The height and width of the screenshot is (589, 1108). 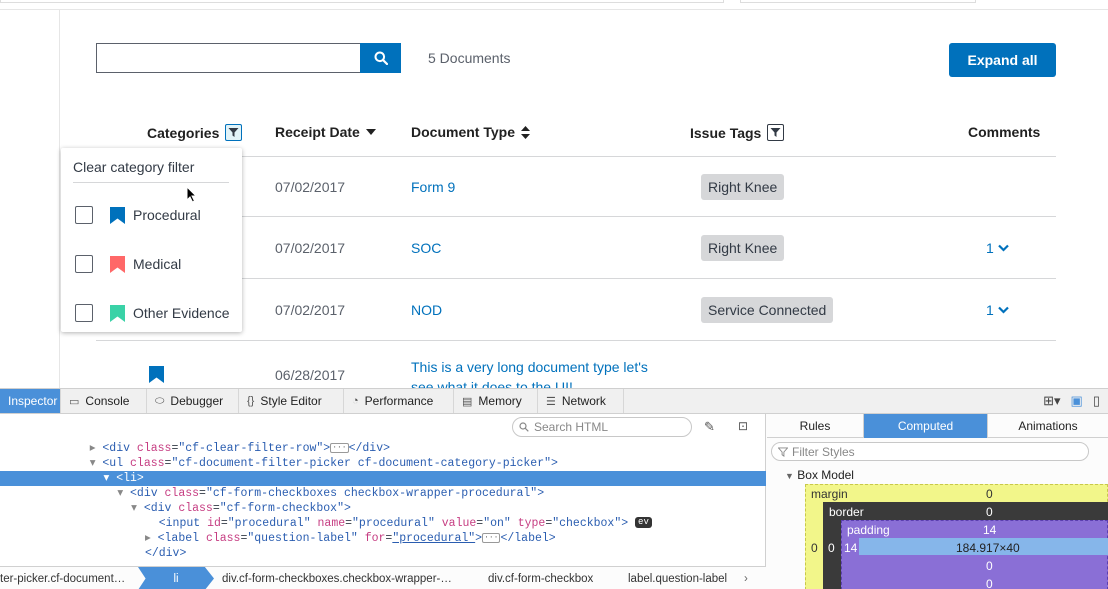 What do you see at coordinates (868, 530) in the screenshot?
I see `padding-label: padding` at bounding box center [868, 530].